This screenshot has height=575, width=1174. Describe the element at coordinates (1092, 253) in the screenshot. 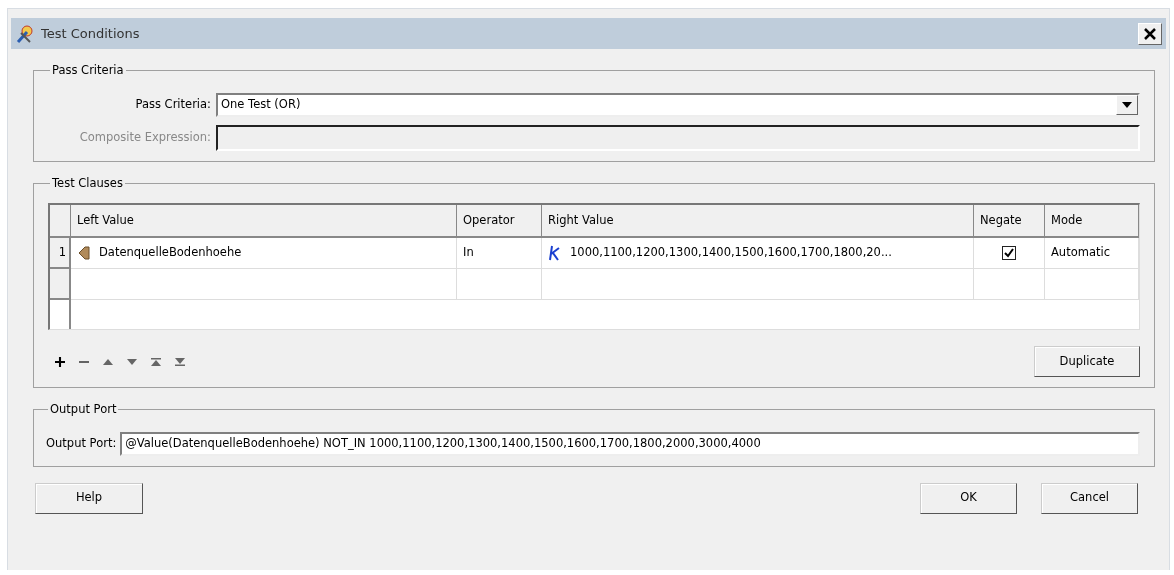

I see `table-cell: Automatic` at that location.